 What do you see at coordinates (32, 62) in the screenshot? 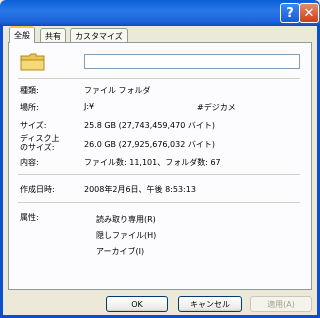
I see `folder-icon` at bounding box center [32, 62].